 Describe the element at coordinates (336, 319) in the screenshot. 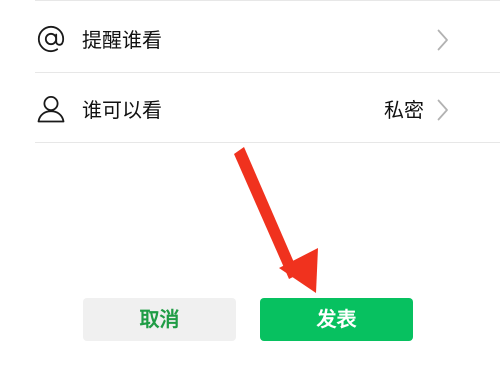

I see `publish-button: 发表` at that location.